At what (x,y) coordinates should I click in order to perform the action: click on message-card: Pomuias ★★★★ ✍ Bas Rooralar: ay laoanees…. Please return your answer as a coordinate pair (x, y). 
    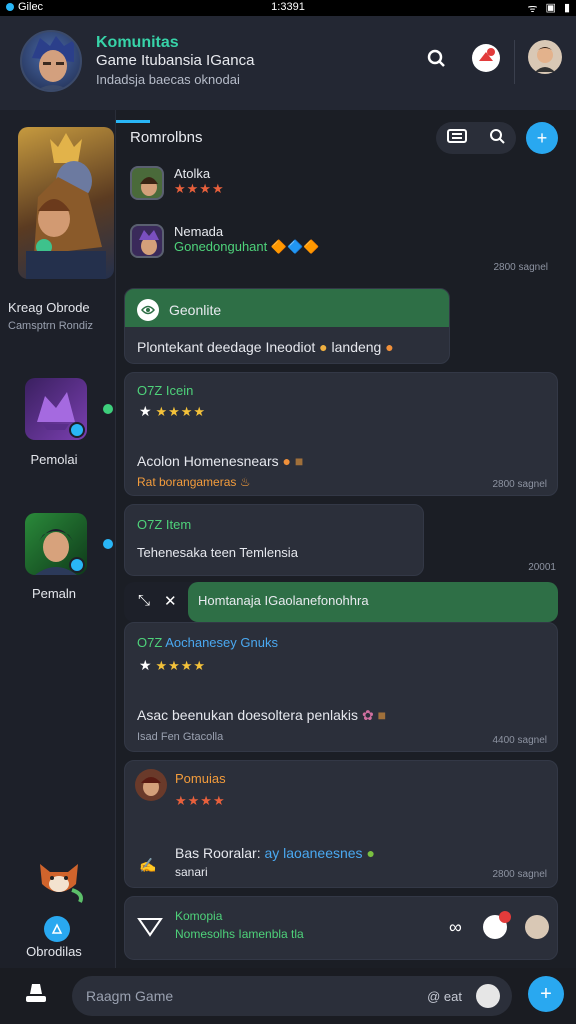
    Looking at the image, I should click on (341, 824).